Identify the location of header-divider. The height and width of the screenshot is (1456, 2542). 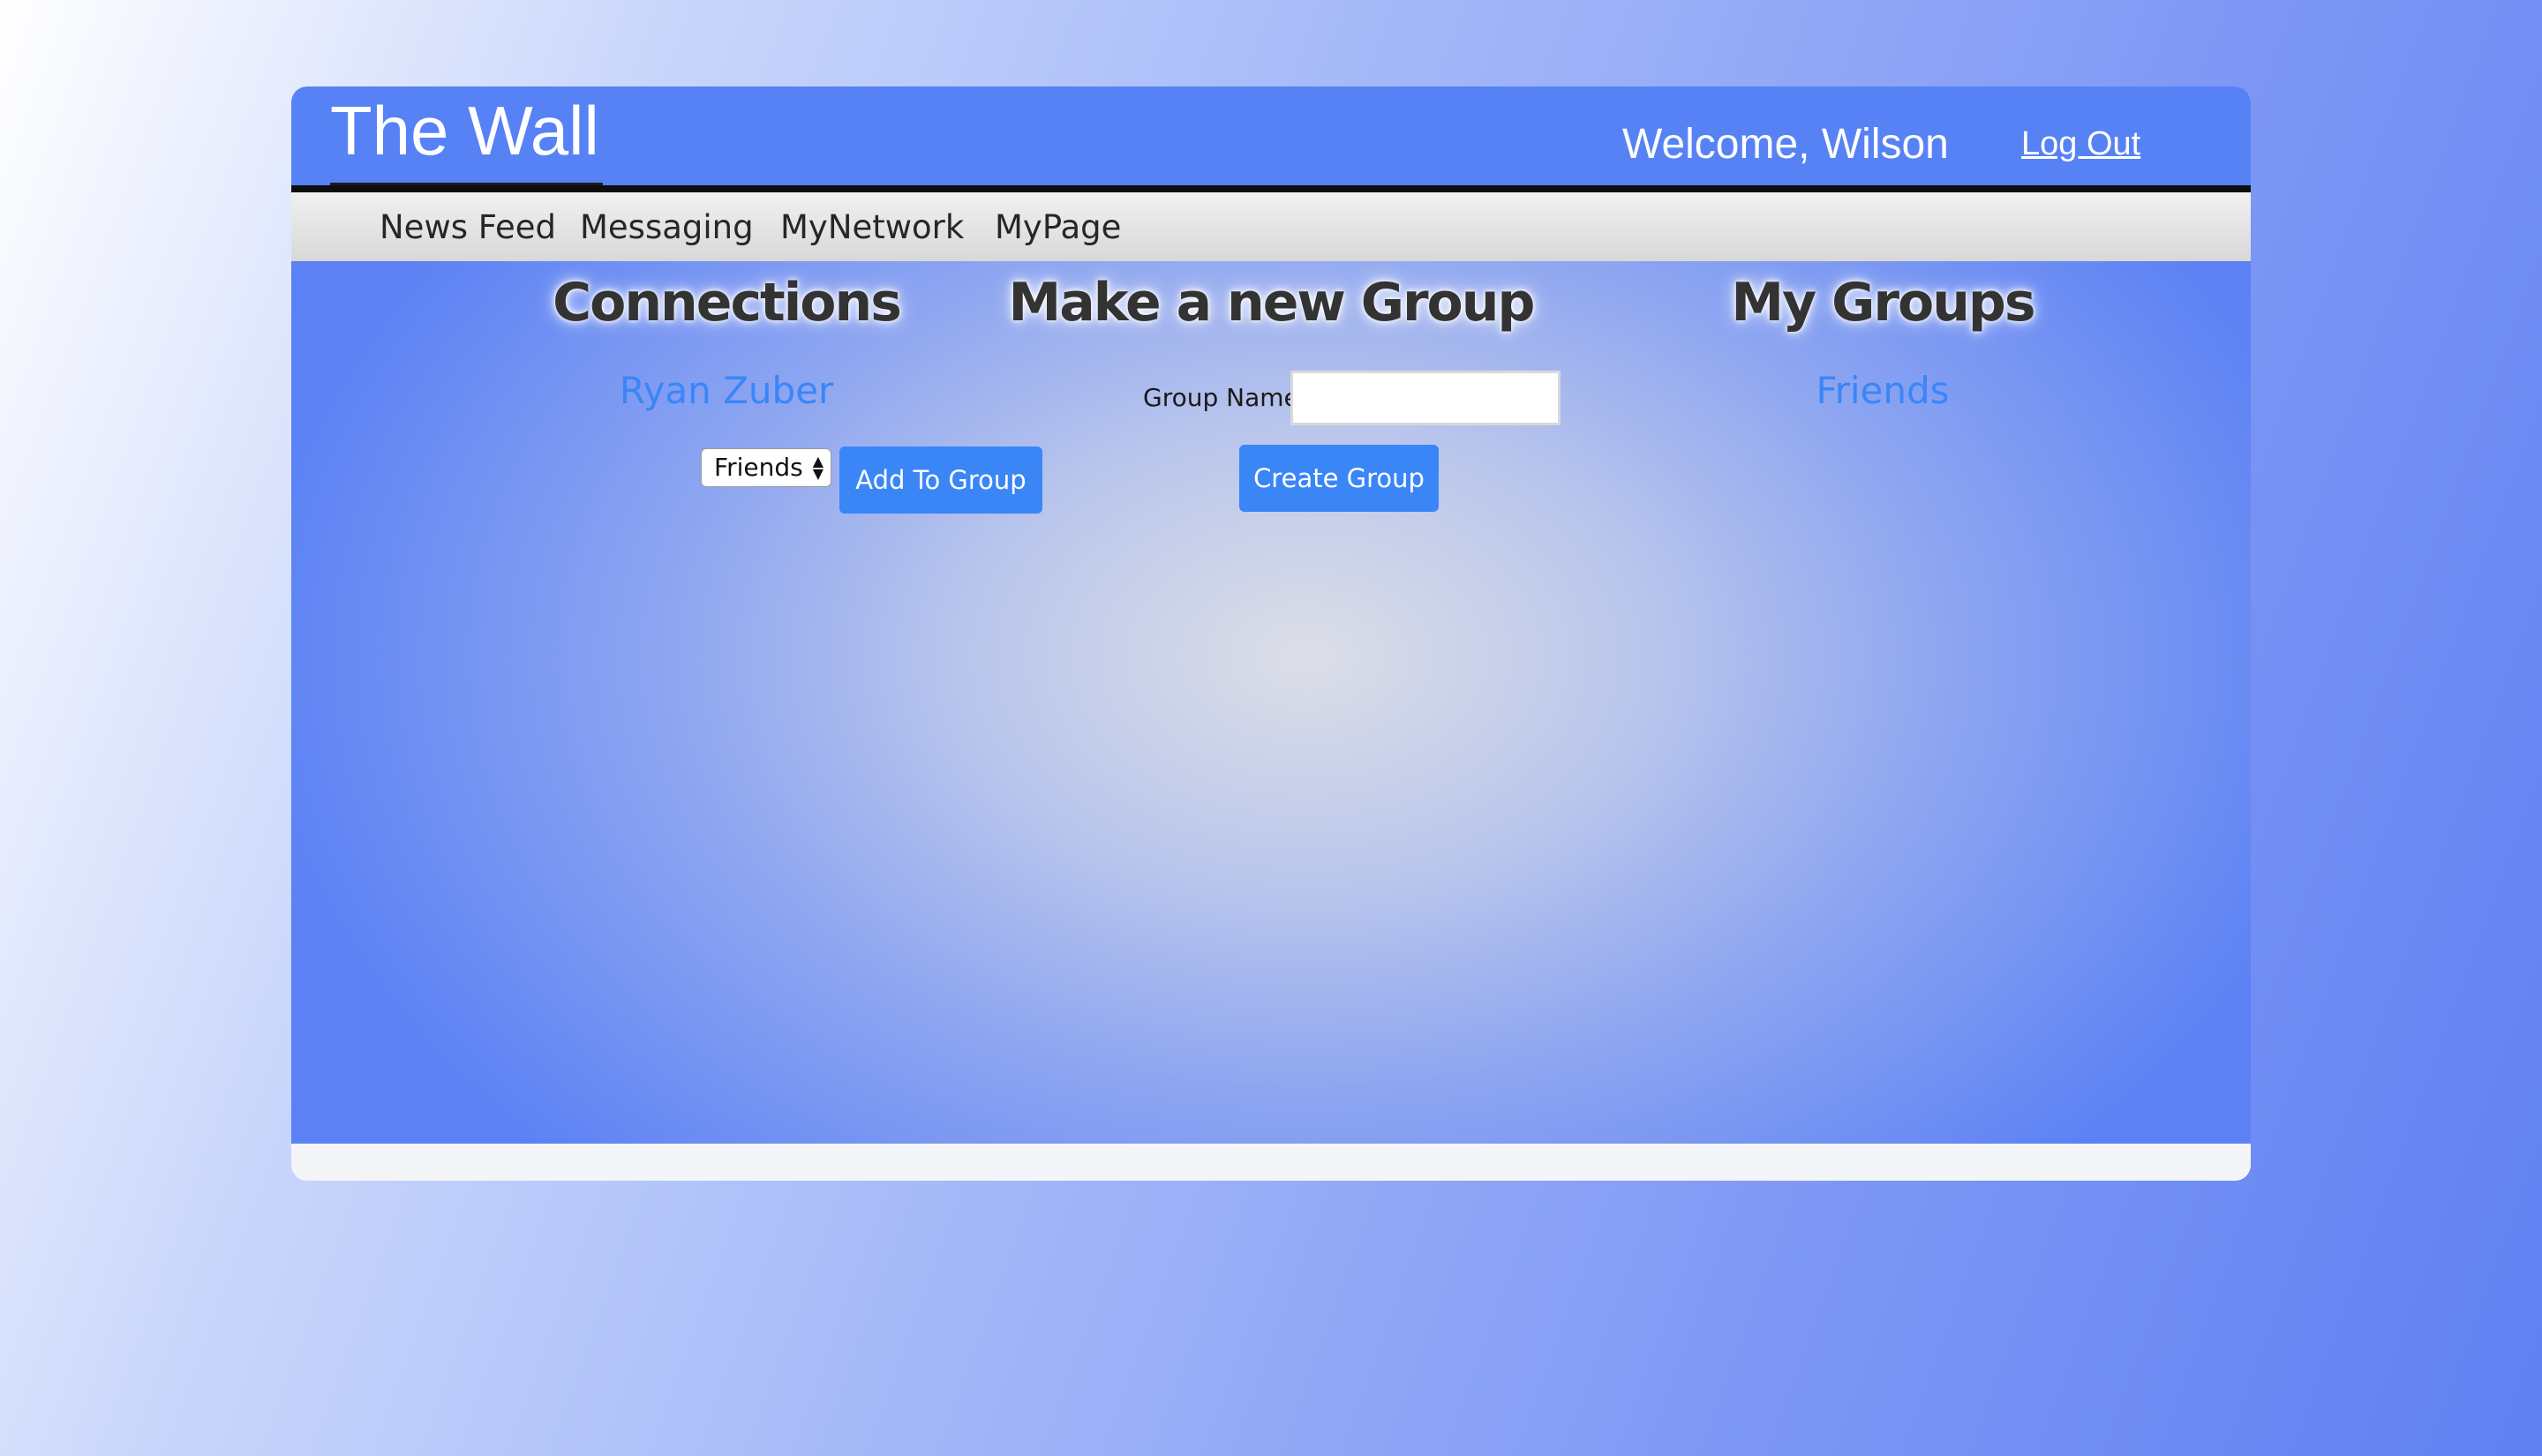
(1271, 188).